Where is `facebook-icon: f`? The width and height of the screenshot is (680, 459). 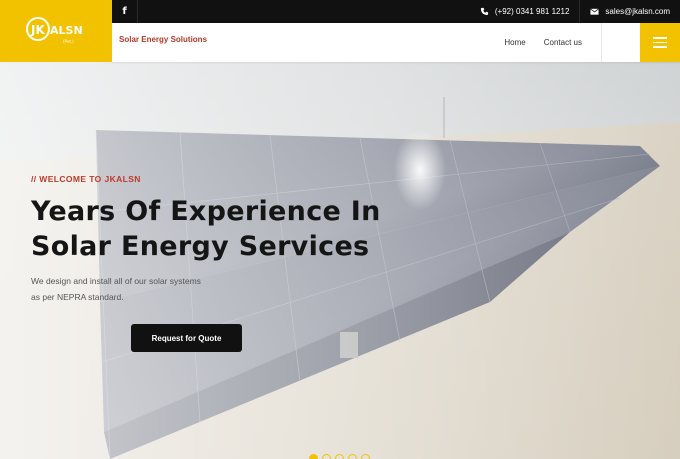 facebook-icon: f is located at coordinates (124, 11).